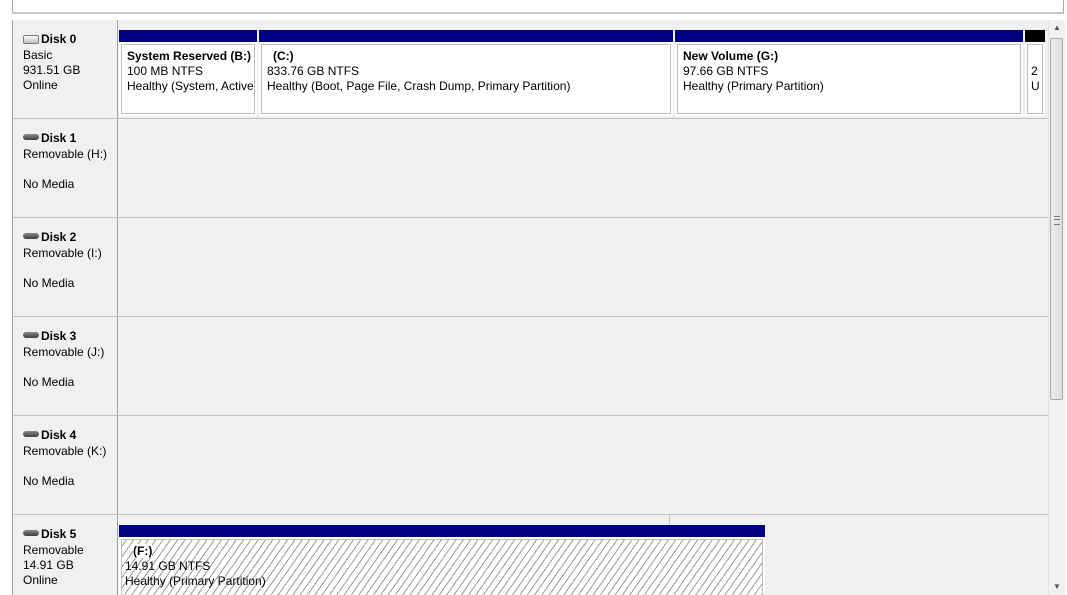 Image resolution: width=1067 pixels, height=595 pixels. What do you see at coordinates (1057, 28) in the screenshot?
I see `arrow-up-icon: ▲` at bounding box center [1057, 28].